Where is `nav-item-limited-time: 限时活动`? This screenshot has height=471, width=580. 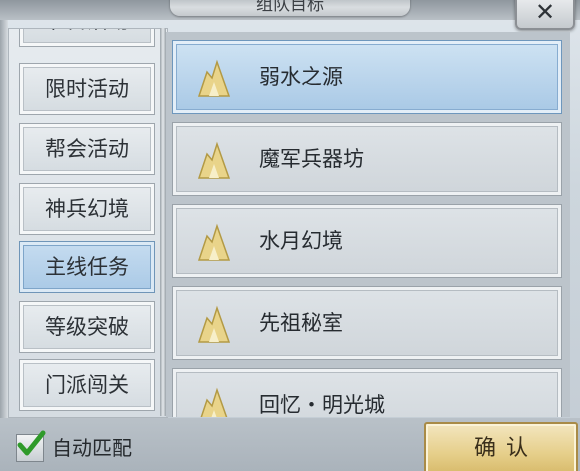 nav-item-limited-time: 限时活动 is located at coordinates (87, 89).